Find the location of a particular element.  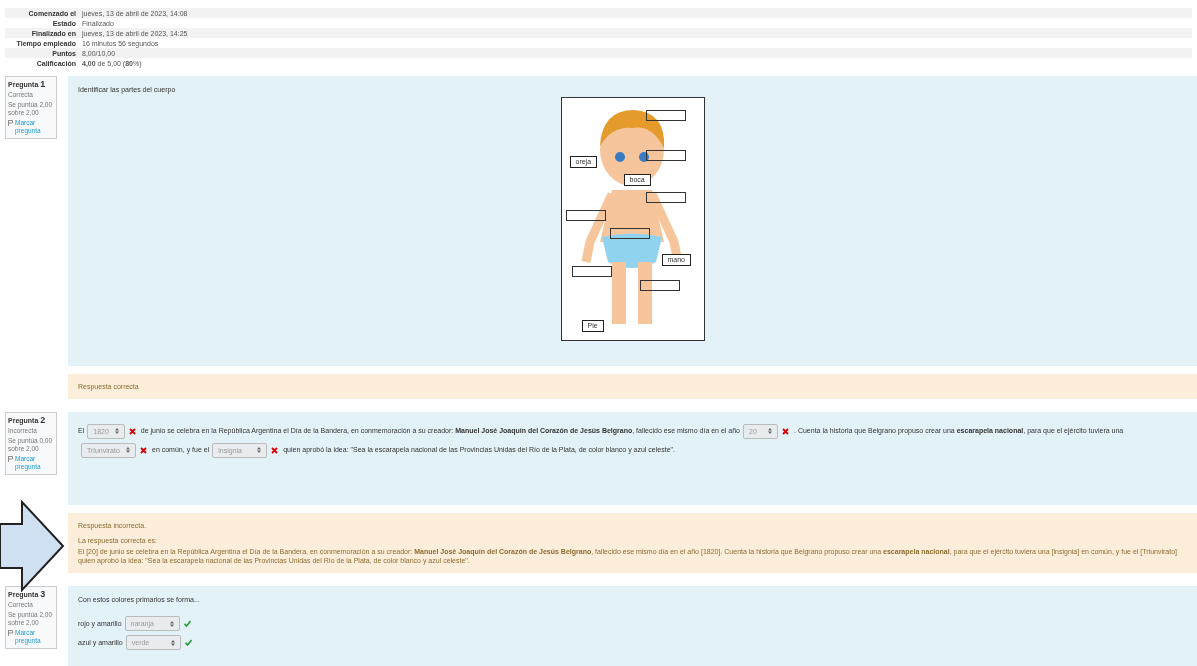

arrow-icon is located at coordinates (32, 546).